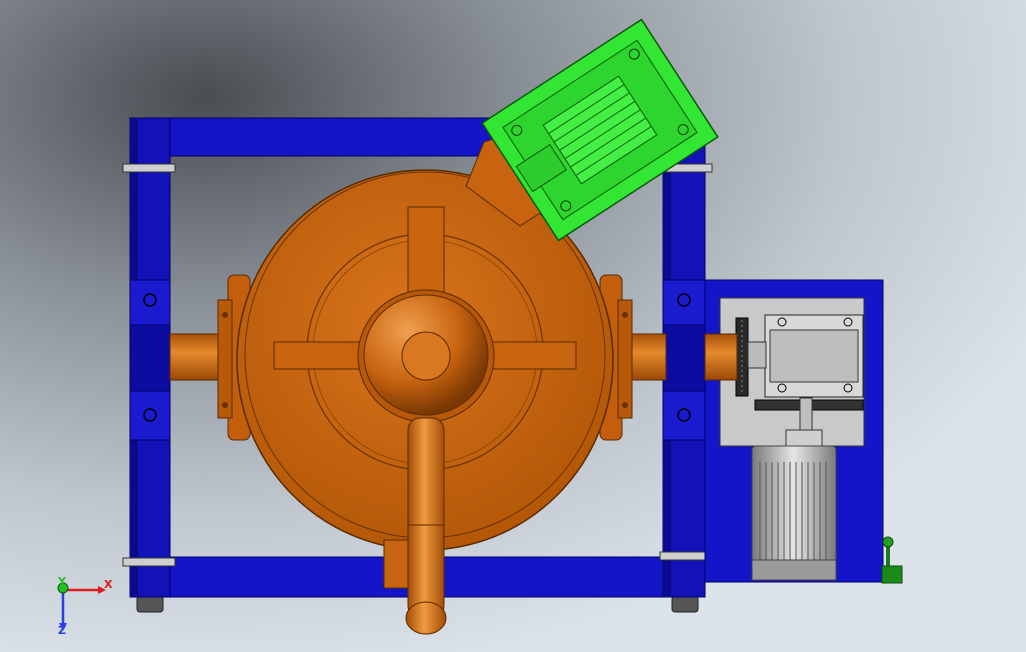 The image size is (1026, 652). I want to click on gear-reducer-face, so click(814, 356).